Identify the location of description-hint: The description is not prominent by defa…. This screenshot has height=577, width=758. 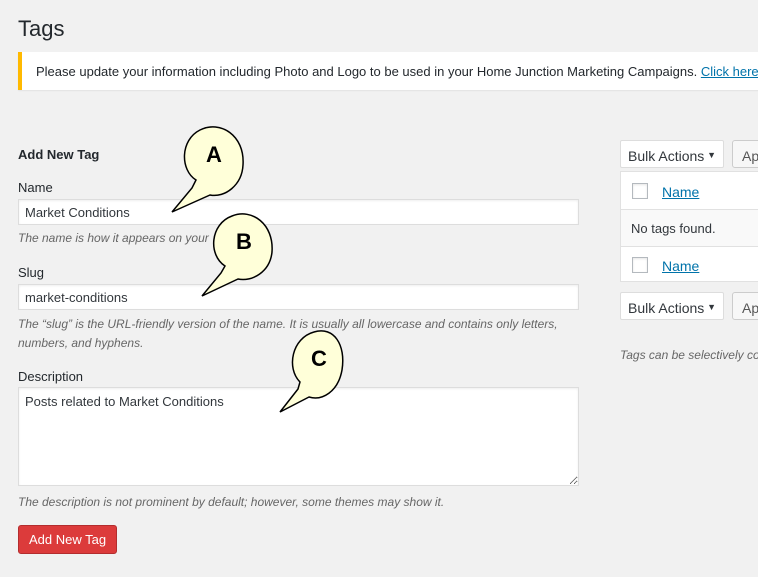
(231, 502).